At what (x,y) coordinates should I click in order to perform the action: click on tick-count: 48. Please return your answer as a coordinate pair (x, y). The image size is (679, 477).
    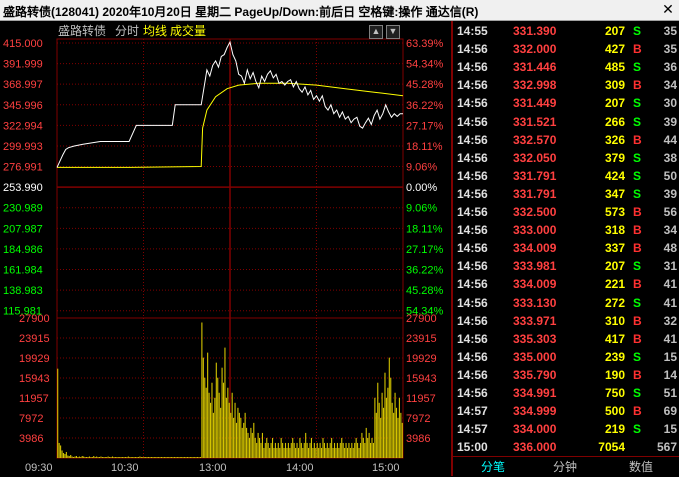
    Looking at the image, I should click on (670, 248).